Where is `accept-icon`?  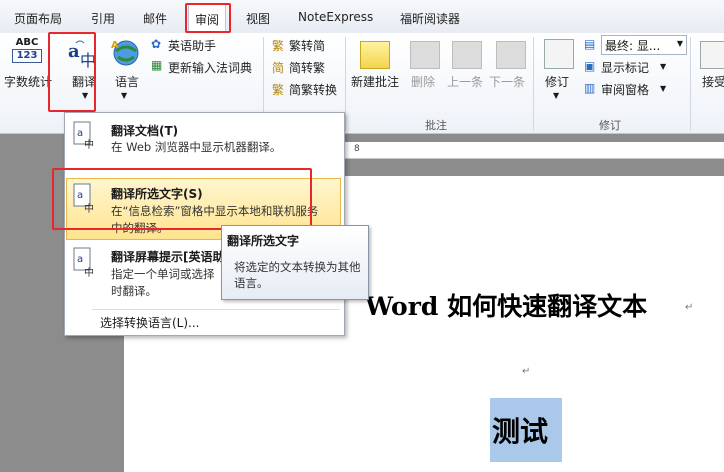 accept-icon is located at coordinates (712, 55).